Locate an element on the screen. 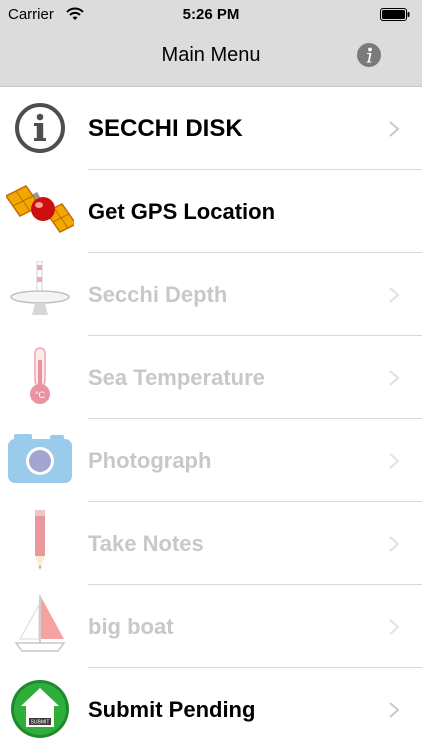  menu-item-label: Take Notes is located at coordinates (146, 543).